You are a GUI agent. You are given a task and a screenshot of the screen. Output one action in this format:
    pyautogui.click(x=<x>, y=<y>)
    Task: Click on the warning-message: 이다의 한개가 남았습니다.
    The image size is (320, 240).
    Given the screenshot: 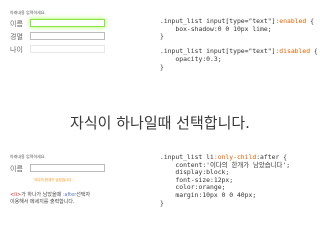 What is the action you would take?
    pyautogui.click(x=53, y=180)
    